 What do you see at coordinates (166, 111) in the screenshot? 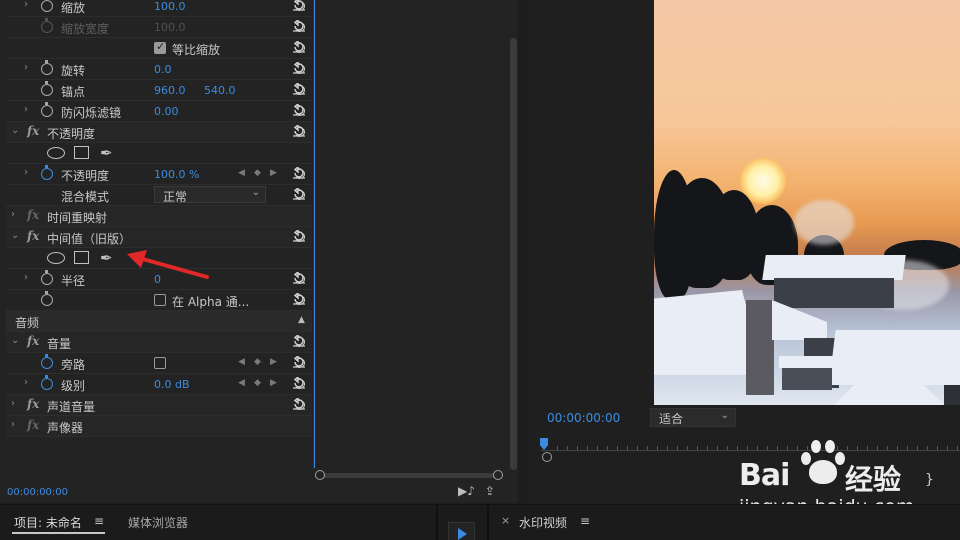
I see `property-value: 0.00` at bounding box center [166, 111].